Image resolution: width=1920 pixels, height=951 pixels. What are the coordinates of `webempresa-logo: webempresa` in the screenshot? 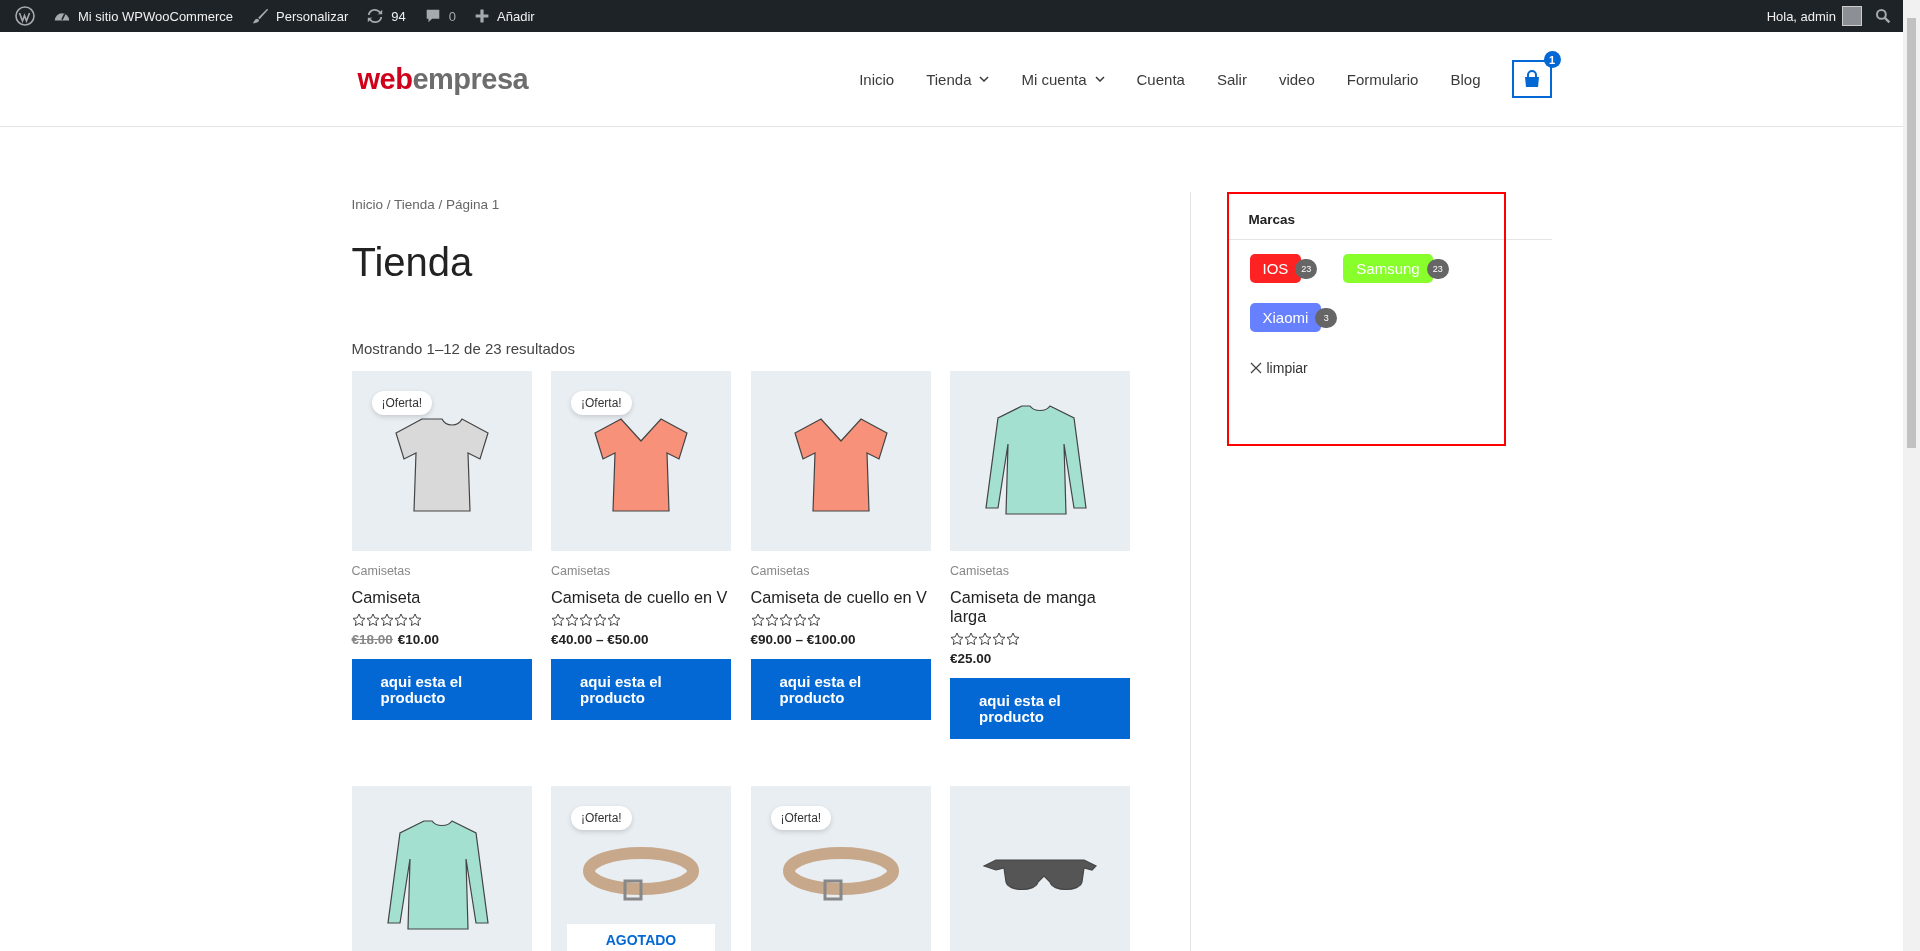 It's located at (443, 79).